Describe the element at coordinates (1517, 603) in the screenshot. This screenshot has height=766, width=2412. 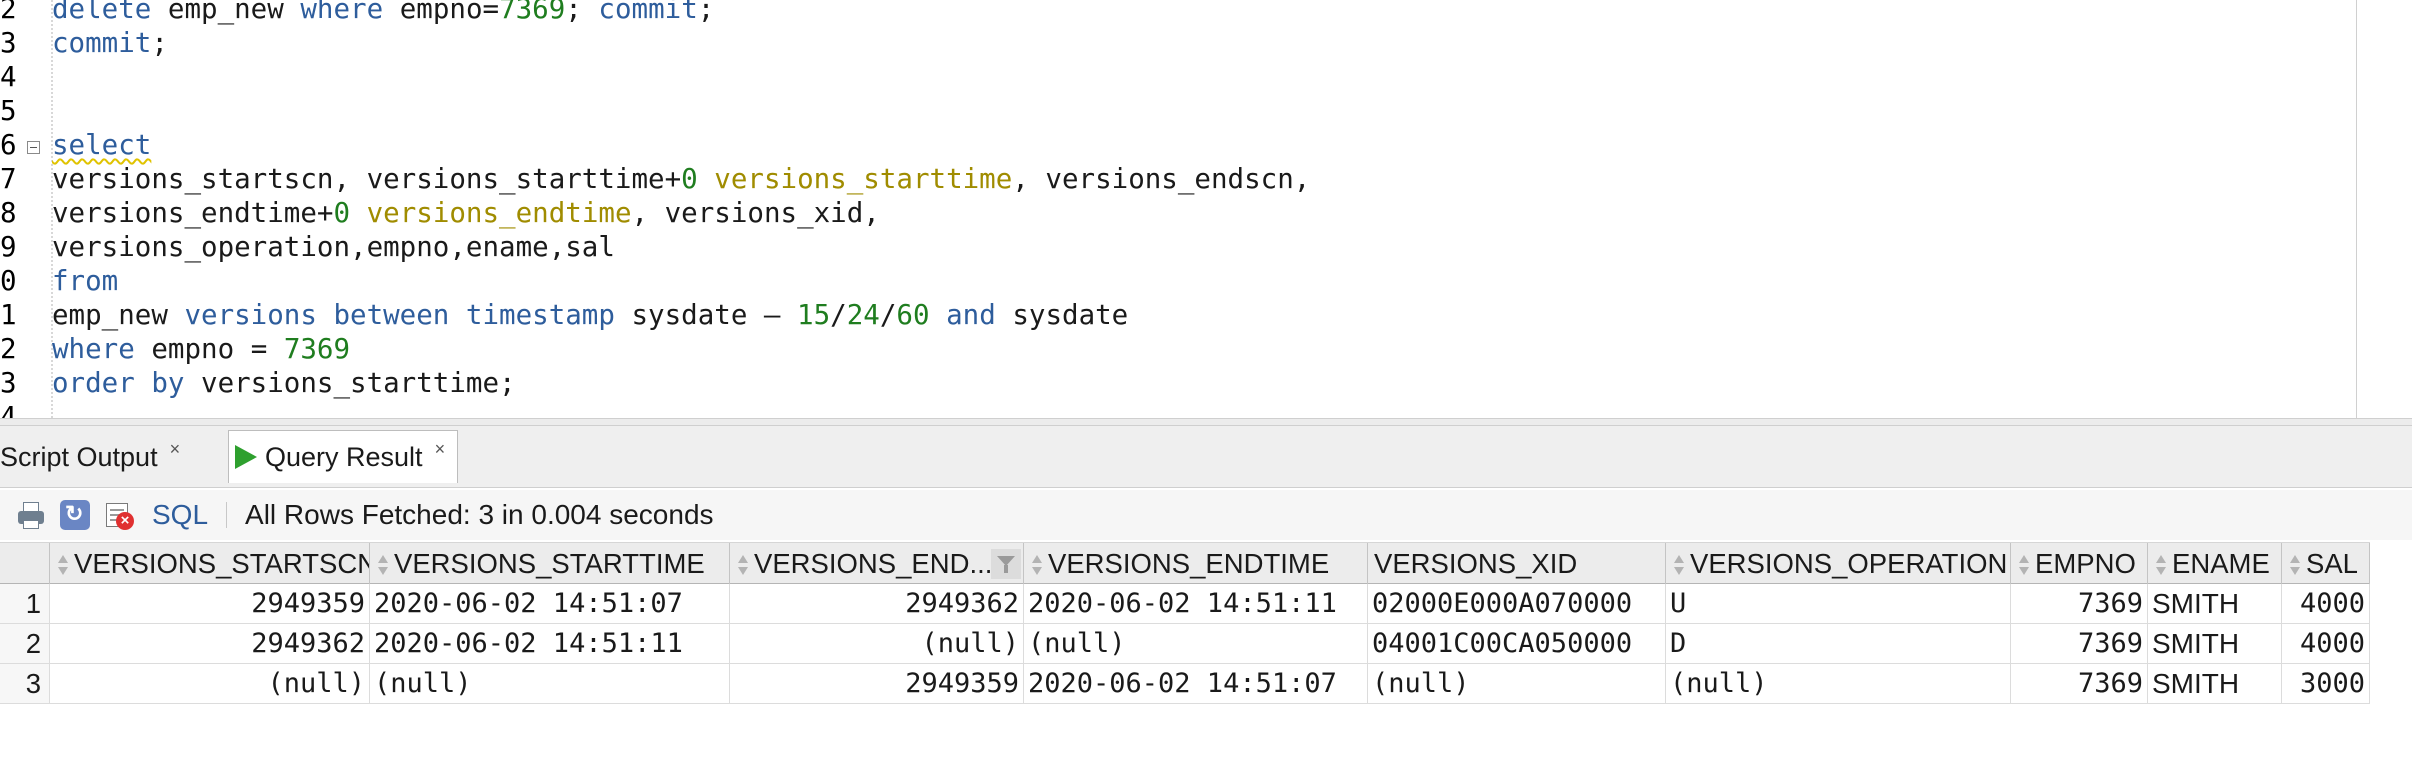
I see `table-cell: 02000E000A070000` at that location.